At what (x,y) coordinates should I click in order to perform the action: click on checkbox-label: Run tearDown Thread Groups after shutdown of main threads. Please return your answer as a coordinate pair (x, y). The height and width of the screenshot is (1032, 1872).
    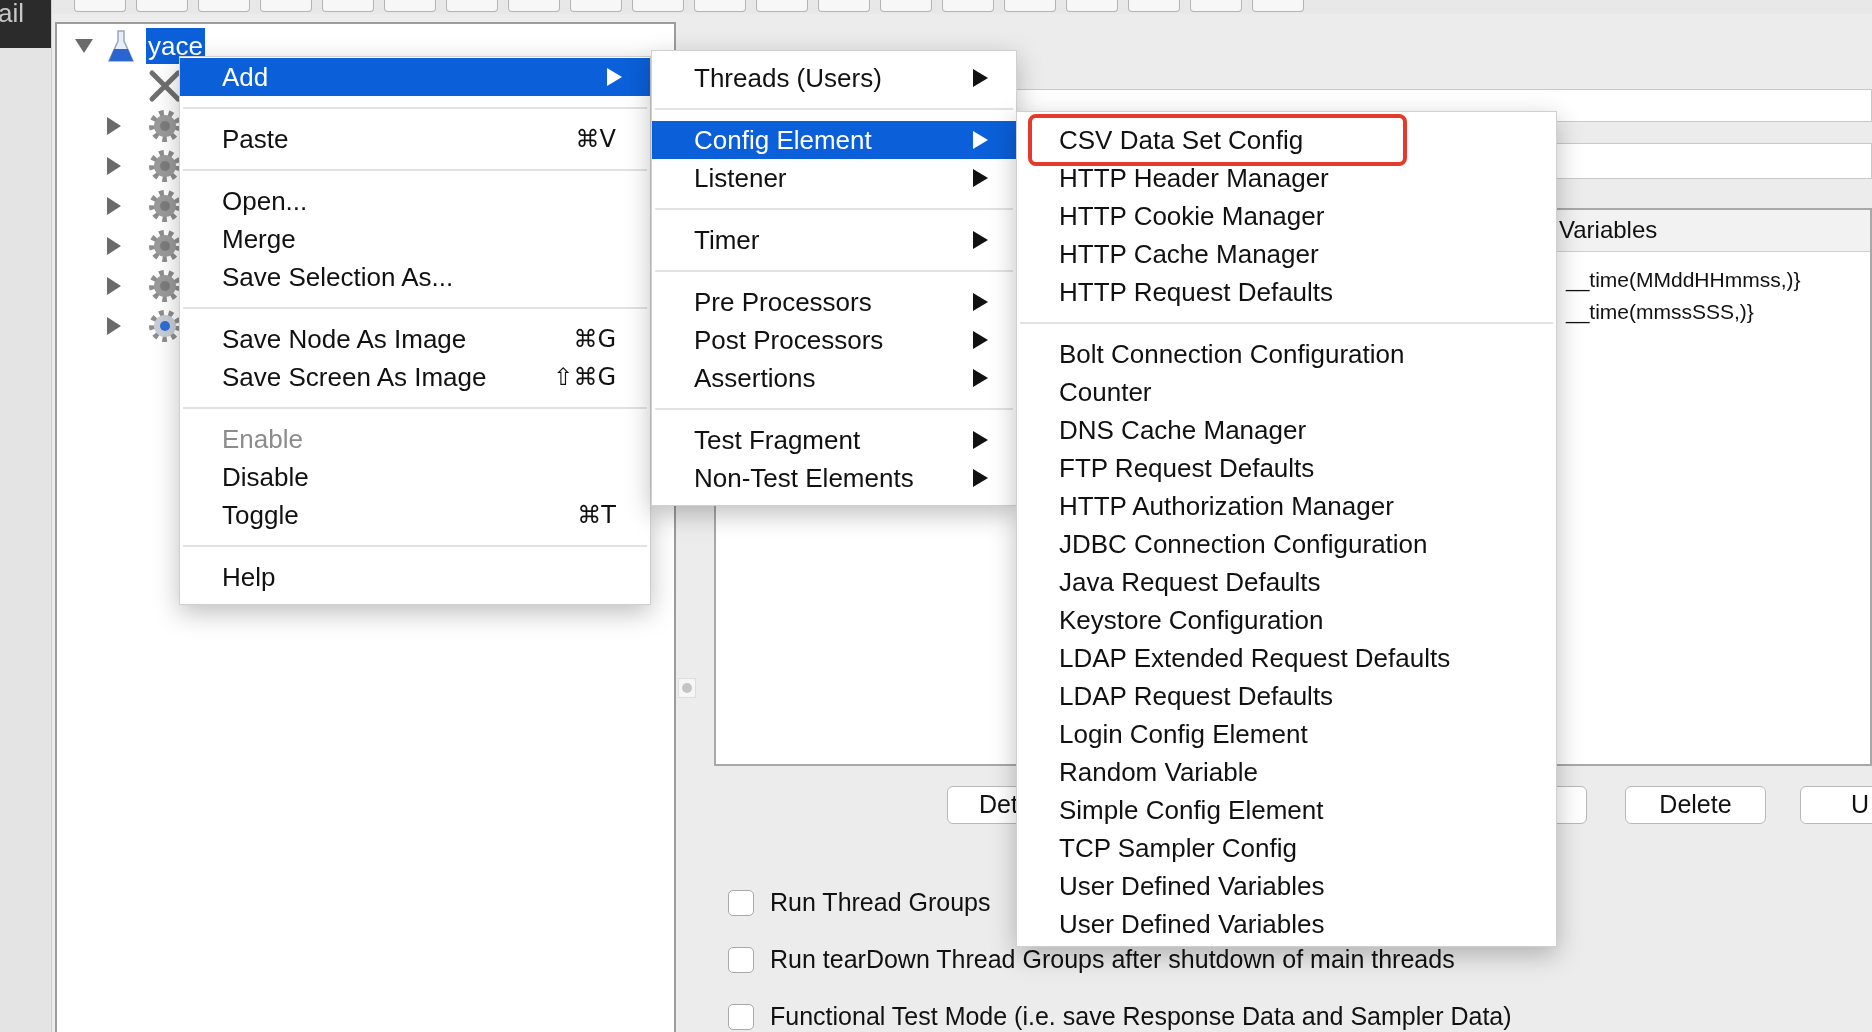
    Looking at the image, I should click on (1112, 960).